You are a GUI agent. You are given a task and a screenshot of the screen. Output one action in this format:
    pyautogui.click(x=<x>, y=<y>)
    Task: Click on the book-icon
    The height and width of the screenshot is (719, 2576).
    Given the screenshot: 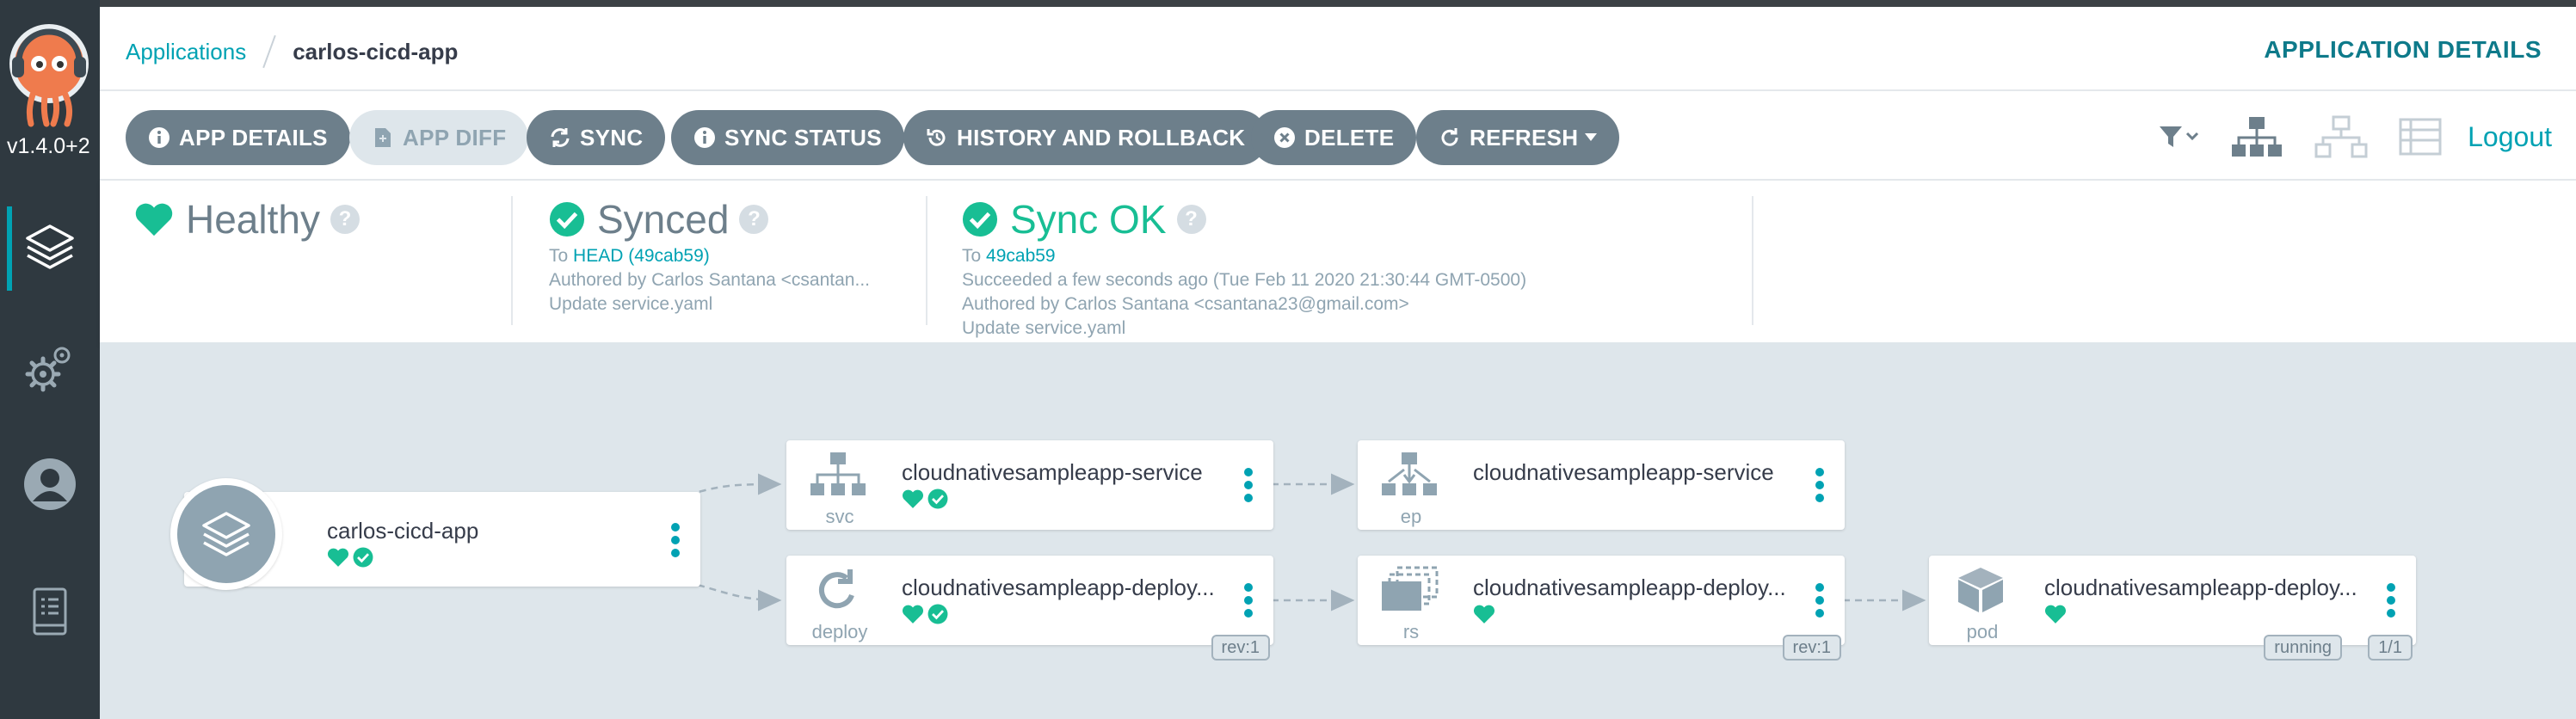 What is the action you would take?
    pyautogui.click(x=50, y=611)
    